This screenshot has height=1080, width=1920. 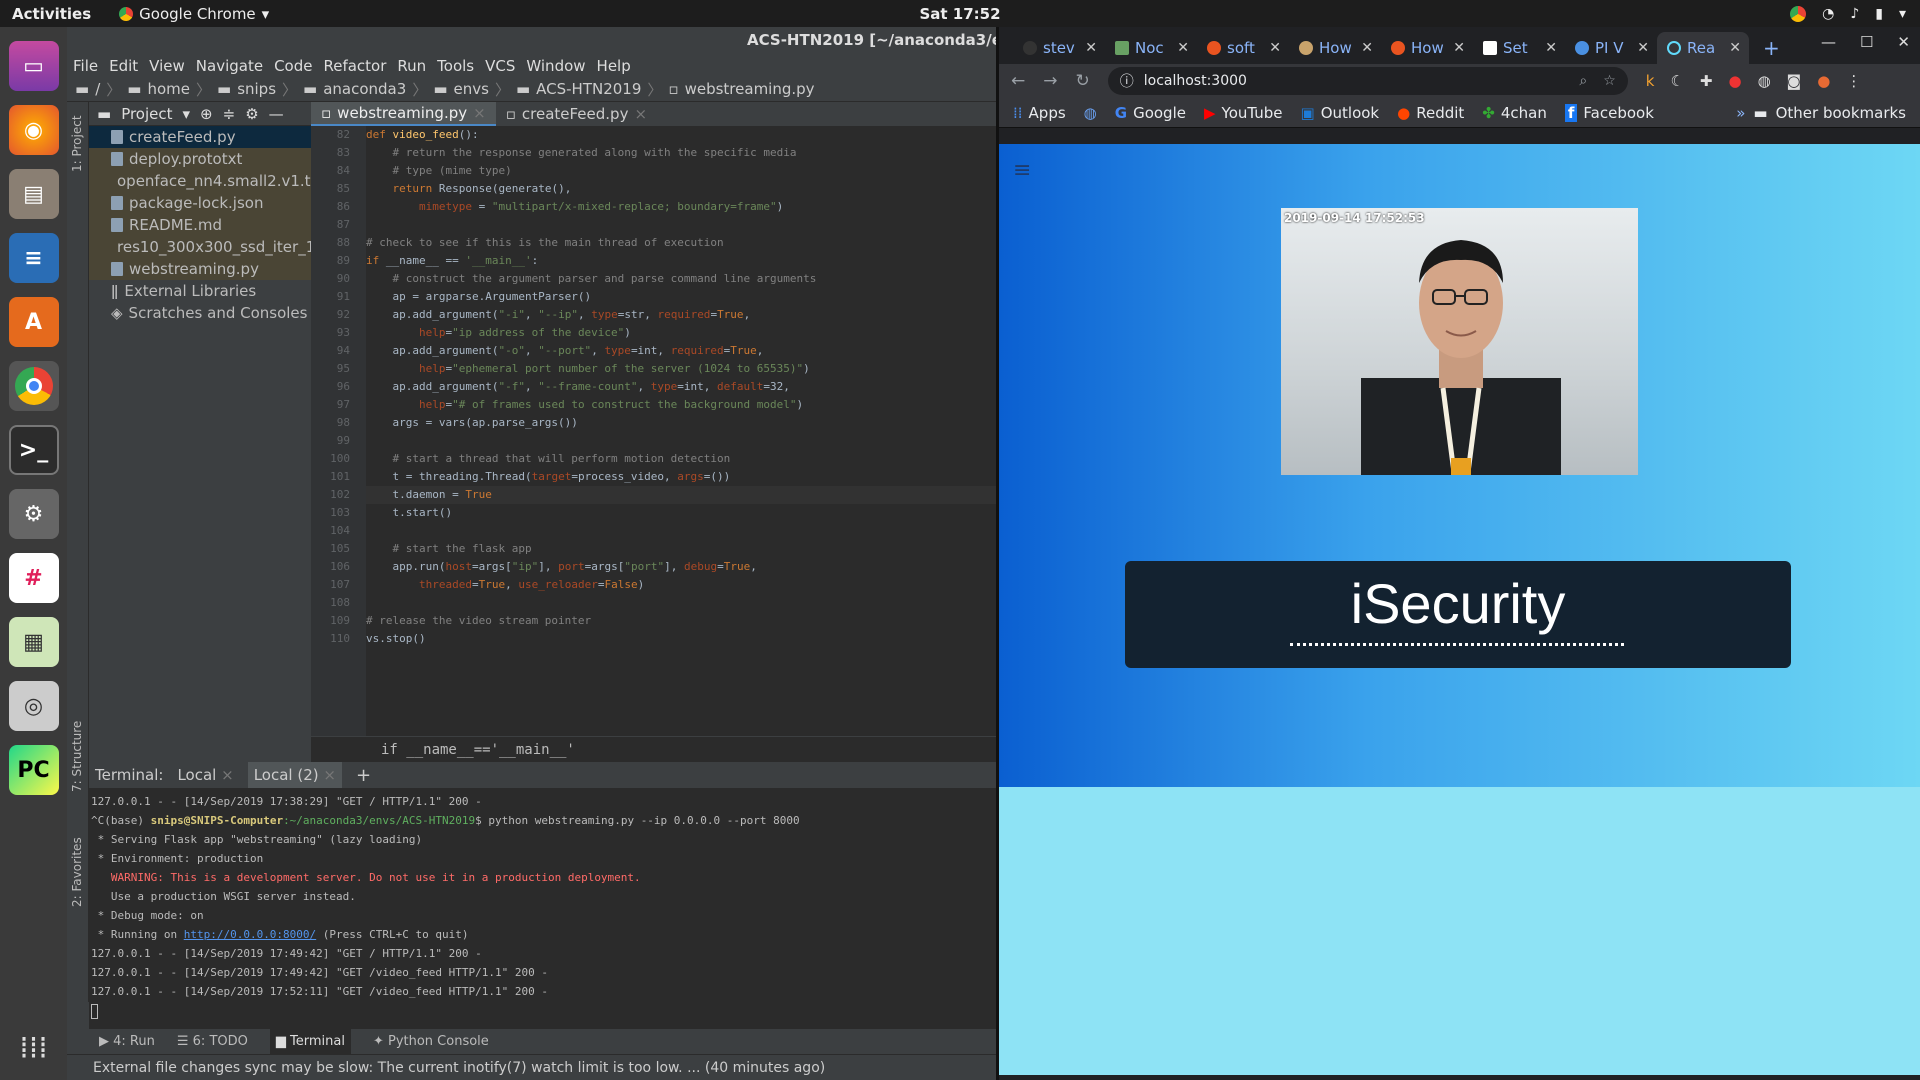 I want to click on other-bookmarks: » ▬ Other bookmarks, so click(x=1821, y=113).